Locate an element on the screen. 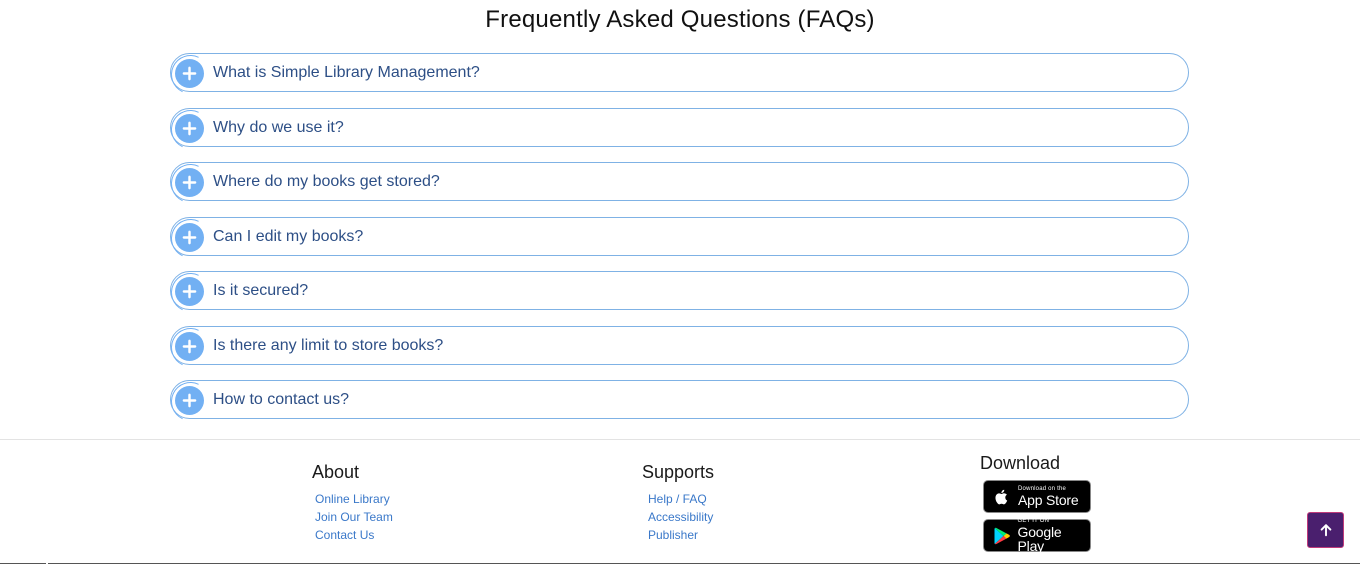  faq-question: Is there any limit to store books? is located at coordinates (328, 345).